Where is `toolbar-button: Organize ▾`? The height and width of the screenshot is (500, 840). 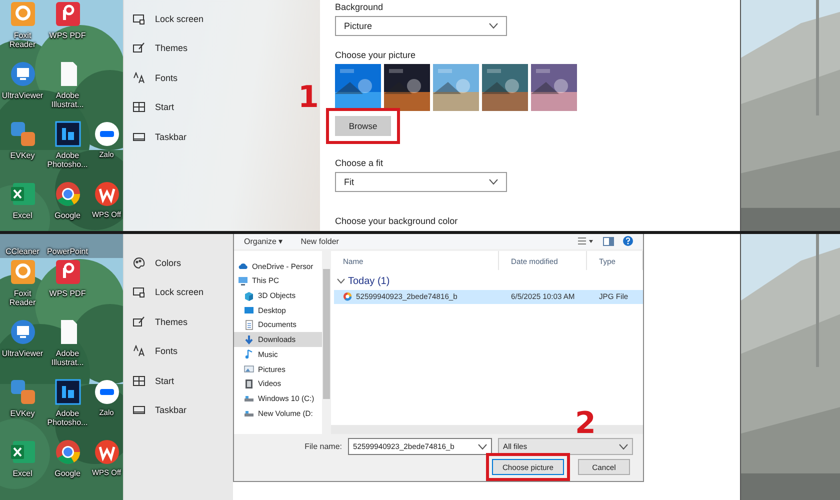 toolbar-button: Organize ▾ is located at coordinates (263, 241).